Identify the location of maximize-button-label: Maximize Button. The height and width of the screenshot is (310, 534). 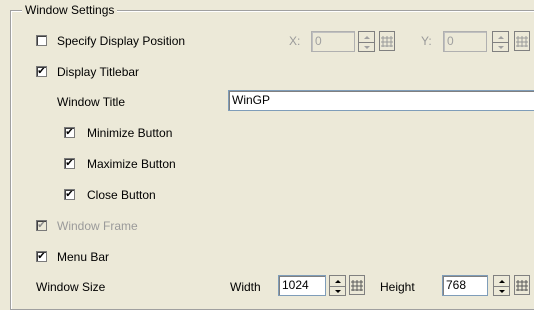
(131, 164).